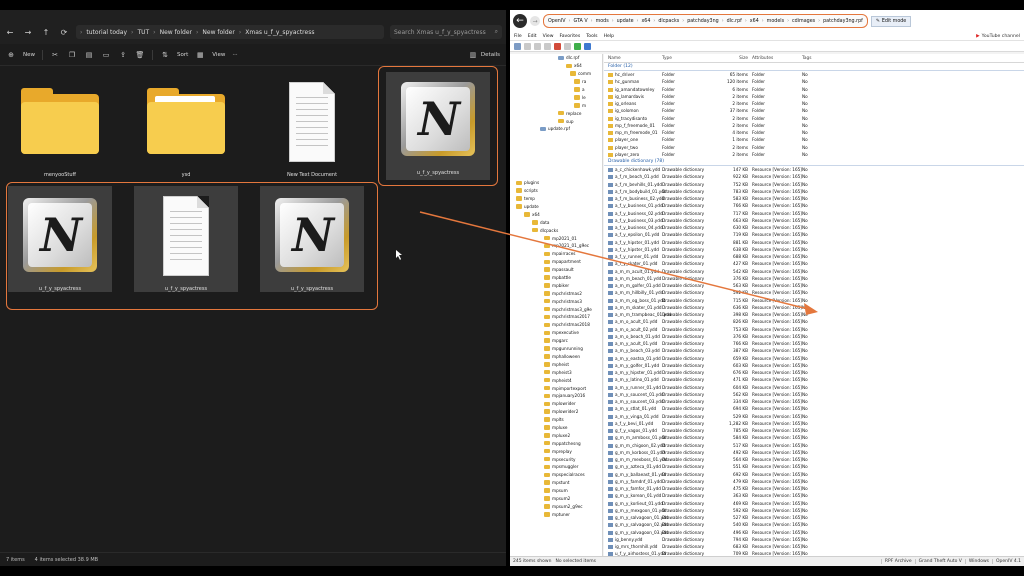  What do you see at coordinates (532, 36) in the screenshot?
I see `menu-edit: Edit` at bounding box center [532, 36].